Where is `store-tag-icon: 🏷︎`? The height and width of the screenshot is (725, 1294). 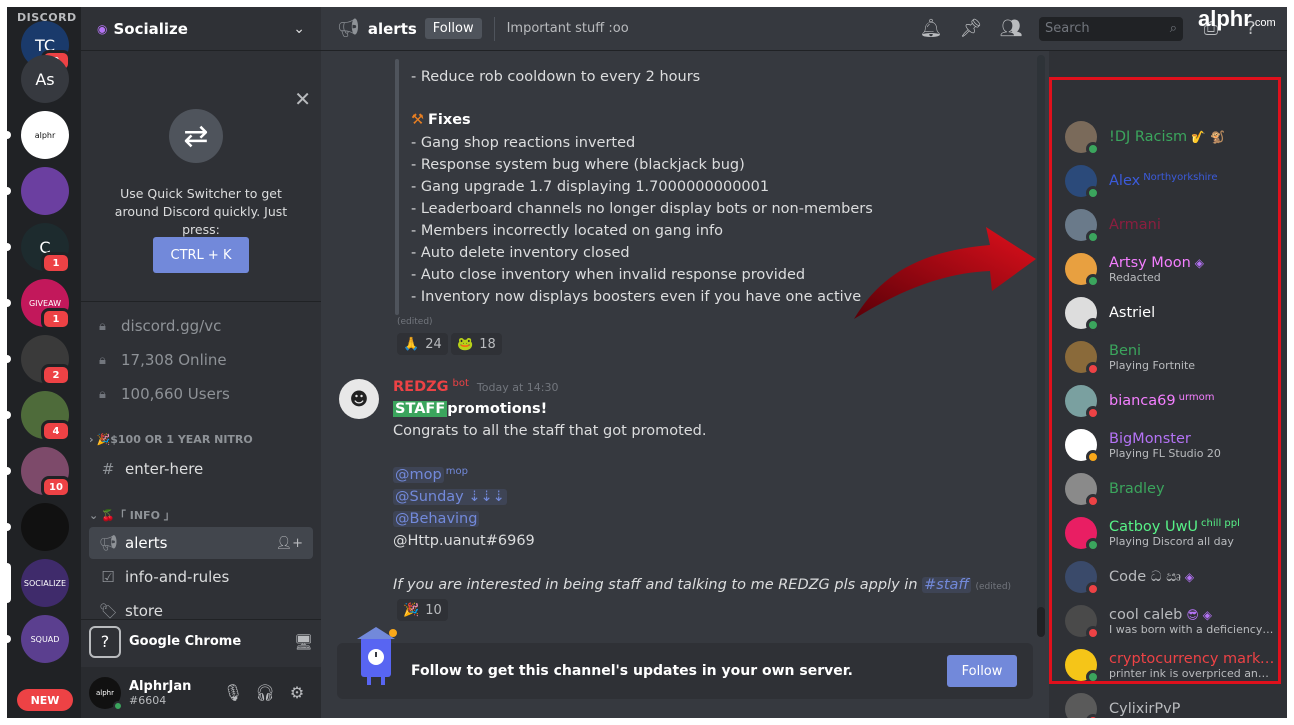
store-tag-icon: 🏷︎ is located at coordinates (109, 611).